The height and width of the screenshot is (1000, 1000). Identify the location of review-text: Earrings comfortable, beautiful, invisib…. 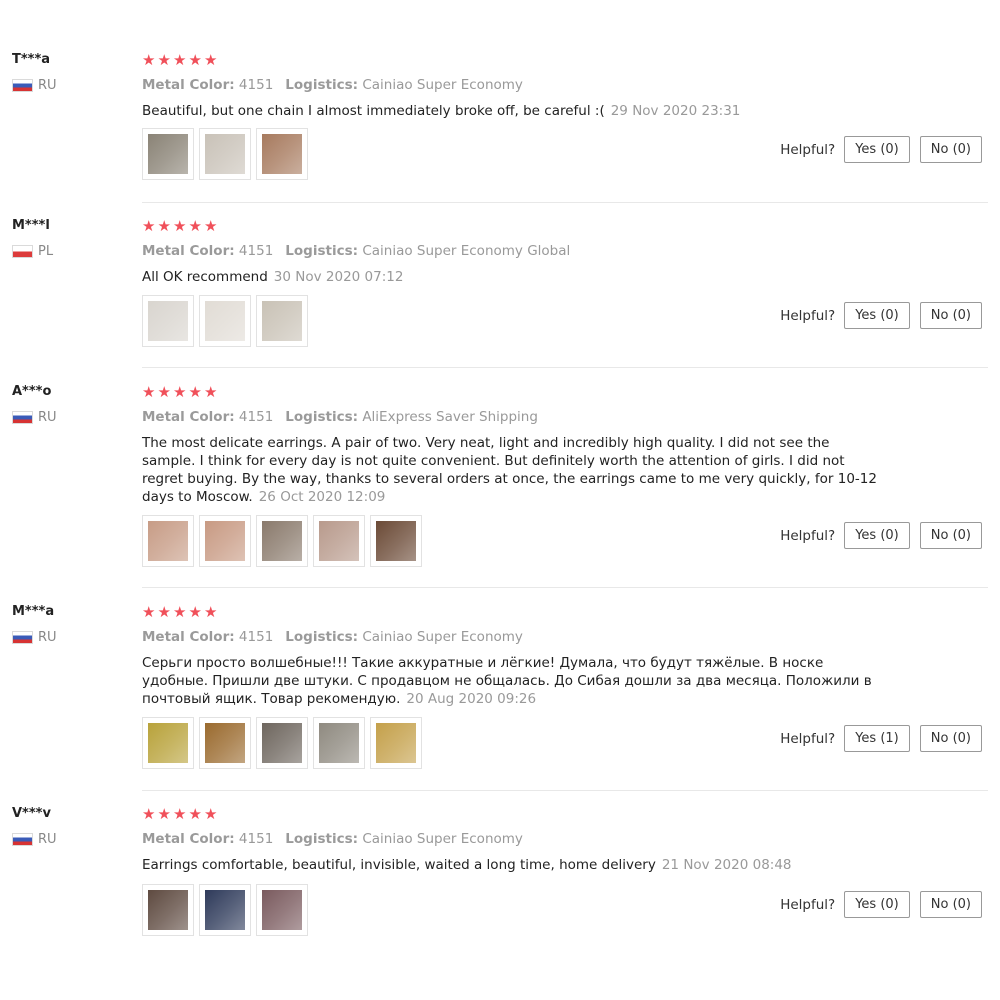
(514, 865).